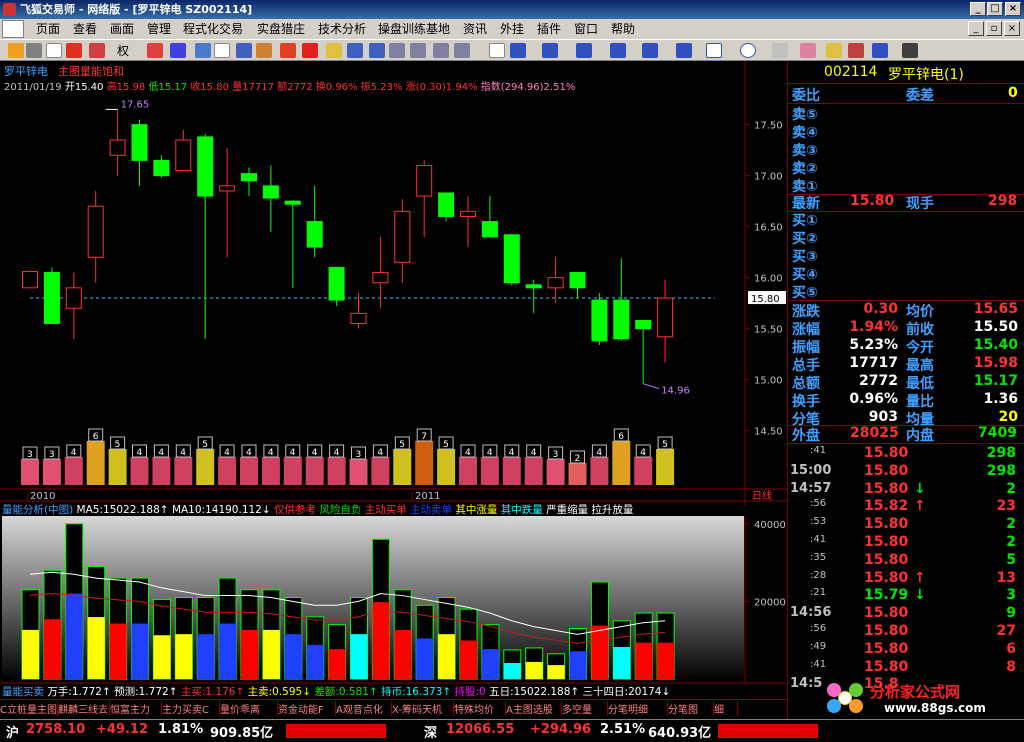  I want to click on tick-time: :49, so click(818, 646).